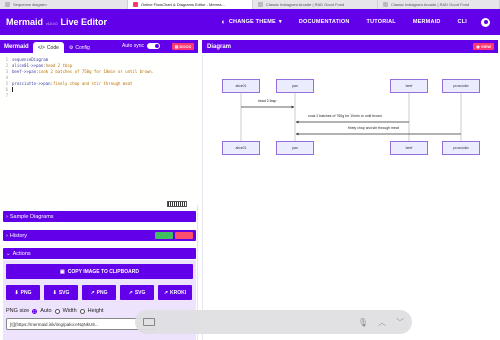  Describe the element at coordinates (373, 128) in the screenshot. I see `message-label: finely chop and stir through meat` at that location.